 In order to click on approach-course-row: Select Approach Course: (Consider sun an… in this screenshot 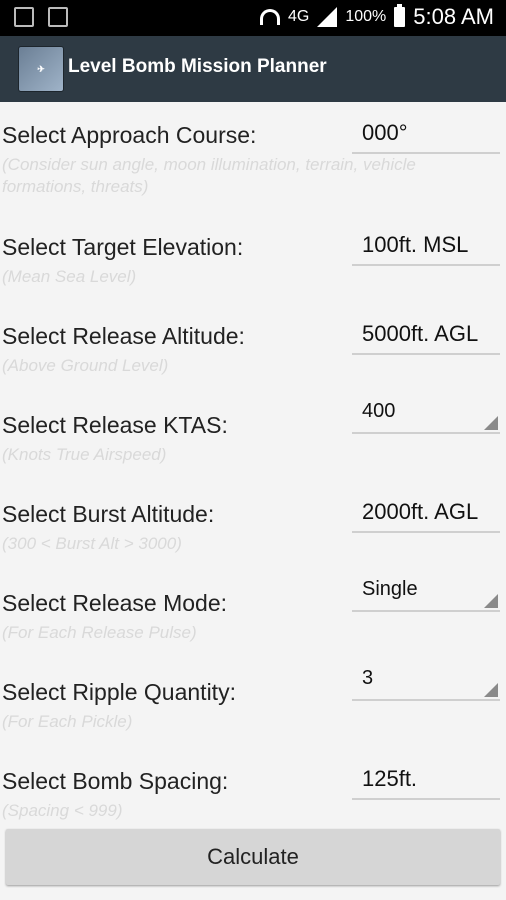, I will do `click(253, 149)`.